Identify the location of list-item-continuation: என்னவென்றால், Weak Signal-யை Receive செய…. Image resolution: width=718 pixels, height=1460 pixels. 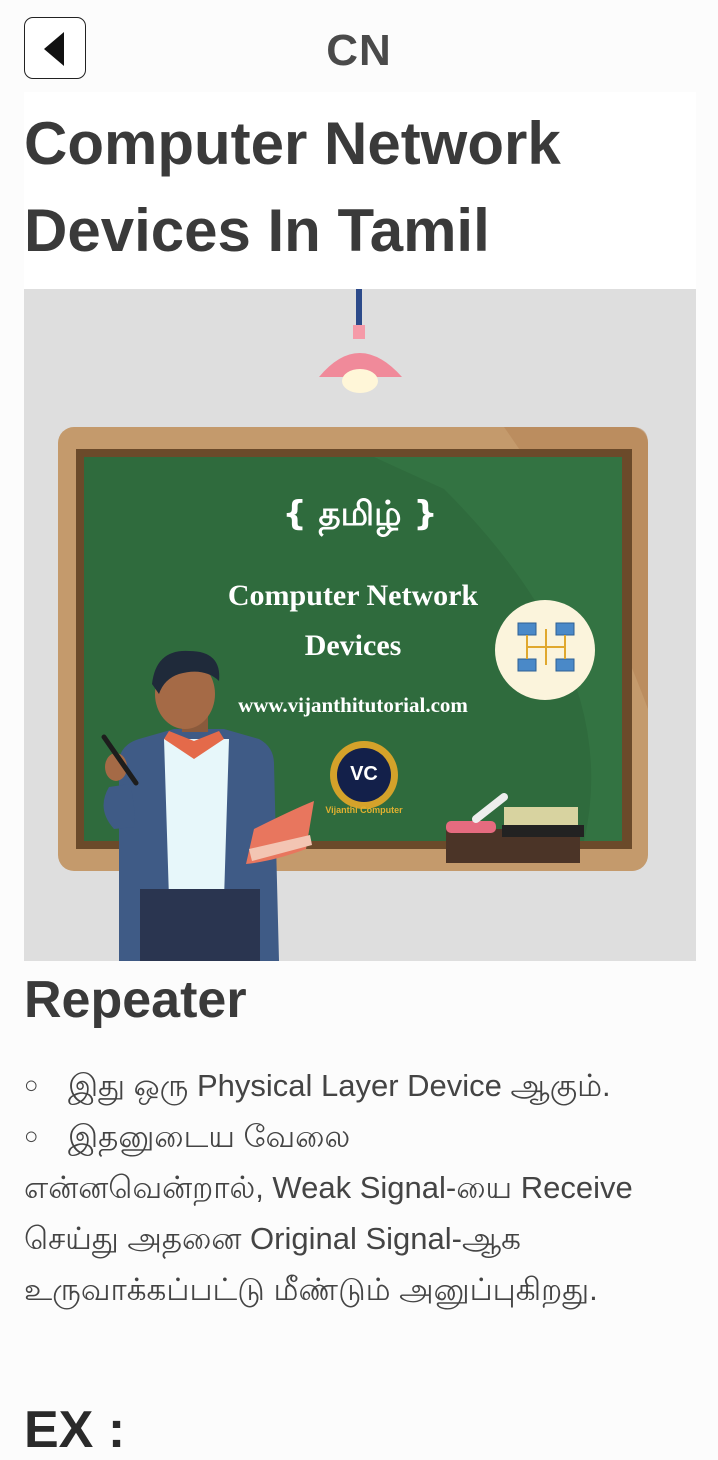
(328, 1238).